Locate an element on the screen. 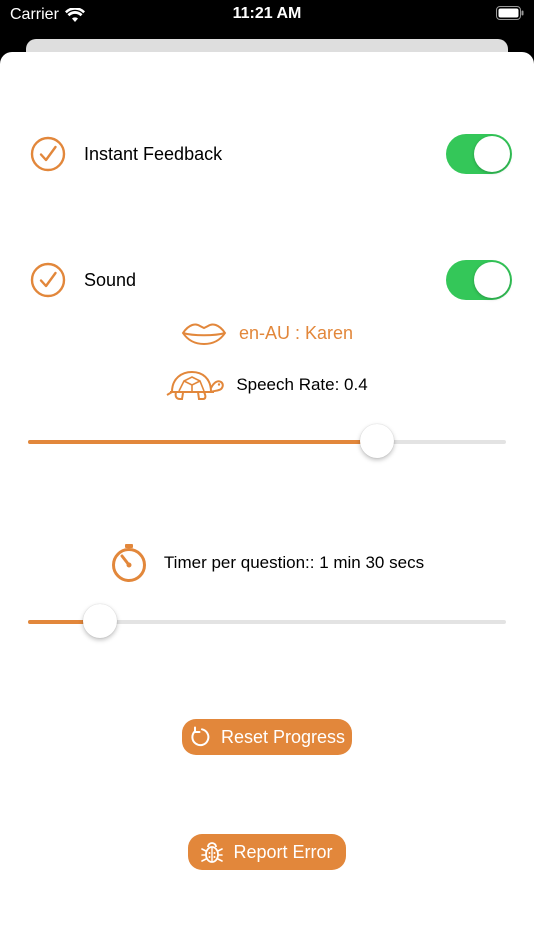  reset-progress-button: Reset Progress is located at coordinates (267, 737).